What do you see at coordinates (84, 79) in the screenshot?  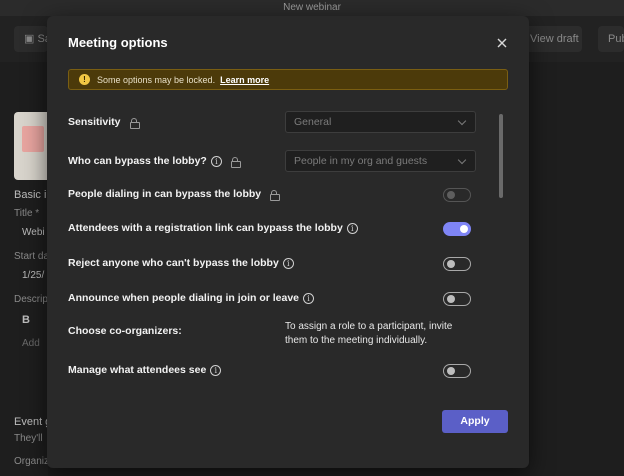 I see `warning-icon: !` at bounding box center [84, 79].